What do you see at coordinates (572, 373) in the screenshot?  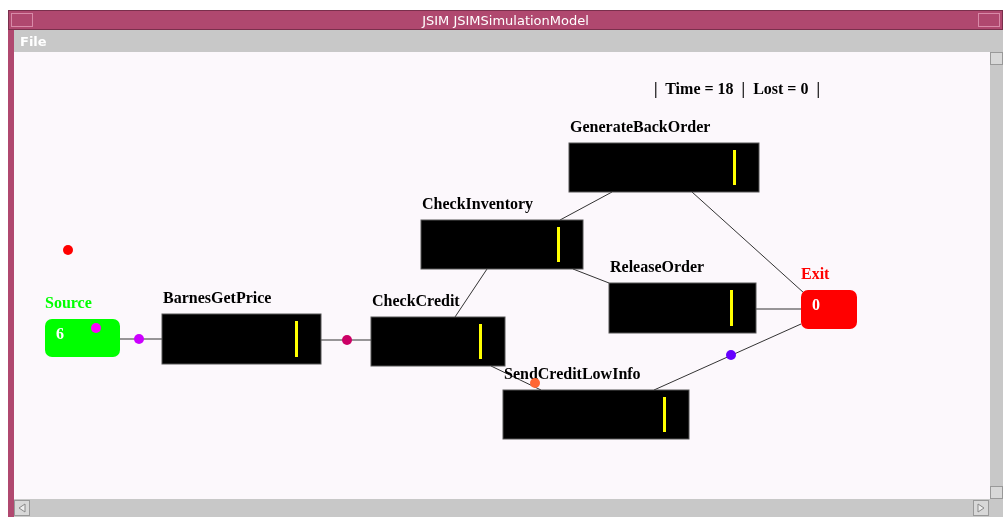 I see `node-label: SendCreditLowInfo` at bounding box center [572, 373].